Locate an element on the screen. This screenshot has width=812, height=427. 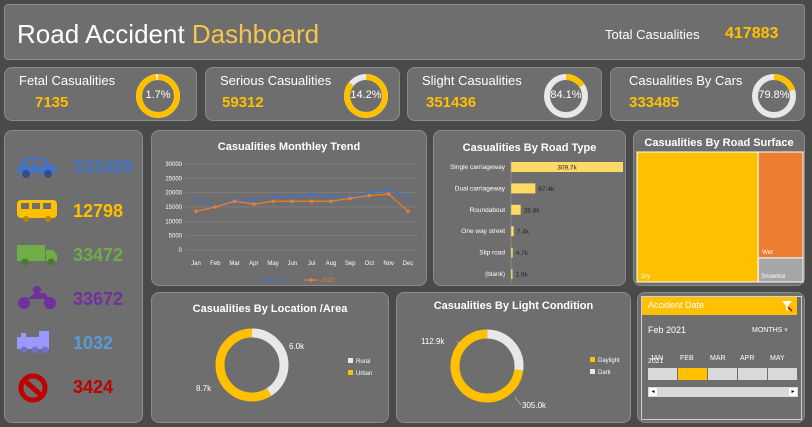
x-tick-label: Oct is located at coordinates (370, 264).